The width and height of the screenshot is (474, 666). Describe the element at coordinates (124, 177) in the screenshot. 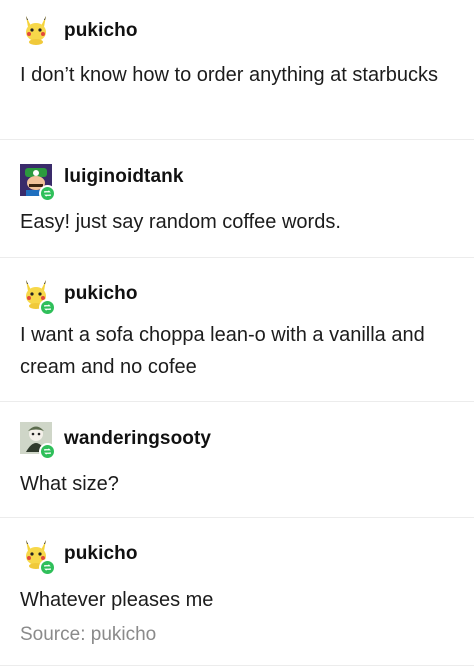

I see `username: luiginoidtank` at that location.